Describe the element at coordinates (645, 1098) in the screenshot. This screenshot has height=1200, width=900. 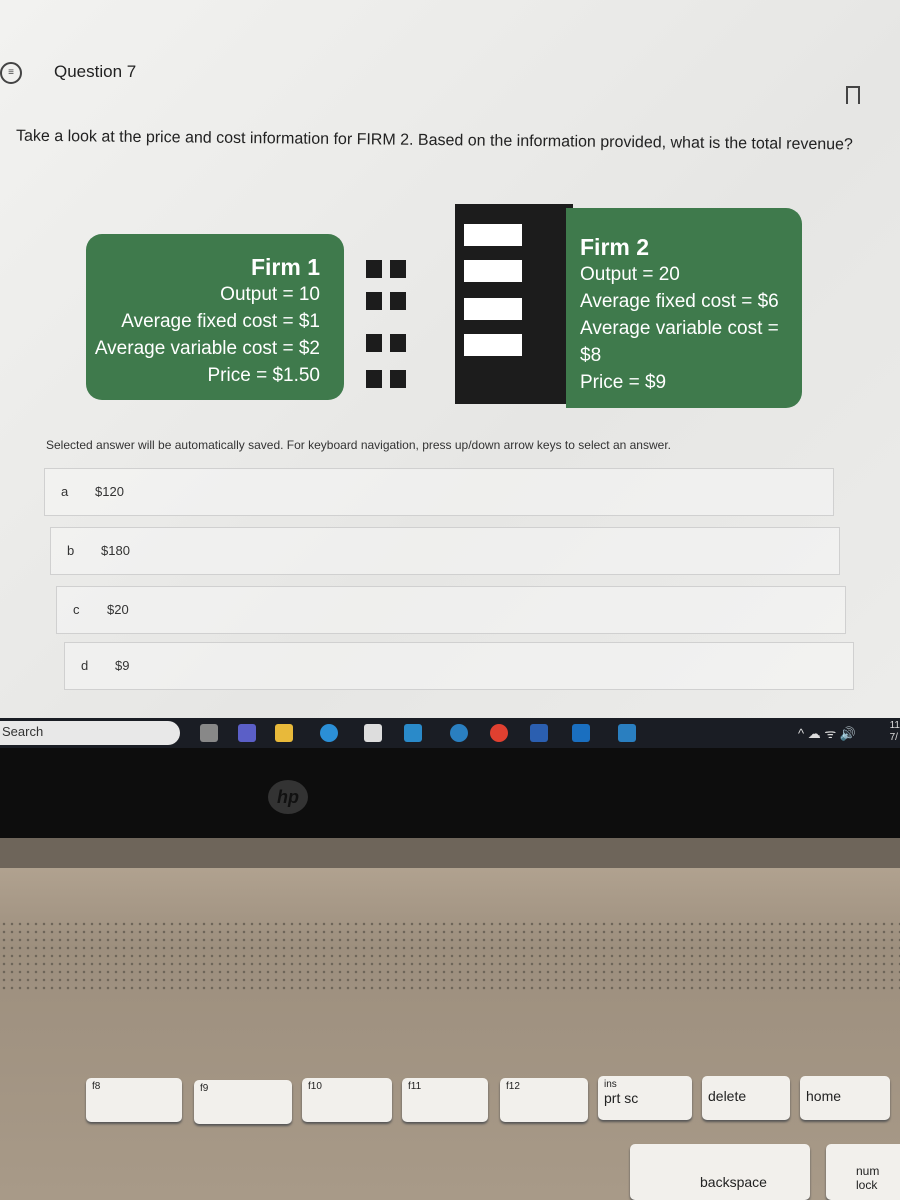
I see `key-prtsc: ins prt sc` at that location.